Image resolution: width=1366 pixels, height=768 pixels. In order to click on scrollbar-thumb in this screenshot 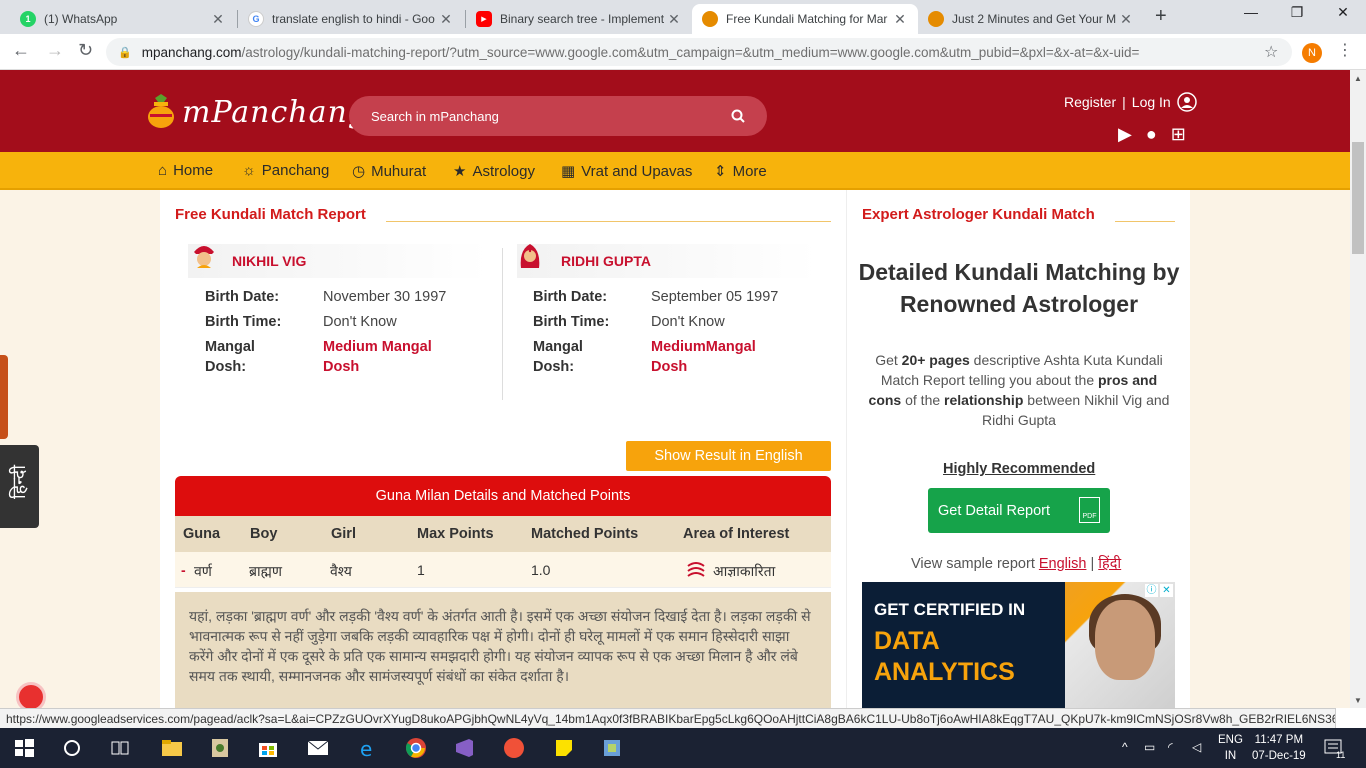, I will do `click(1358, 198)`.